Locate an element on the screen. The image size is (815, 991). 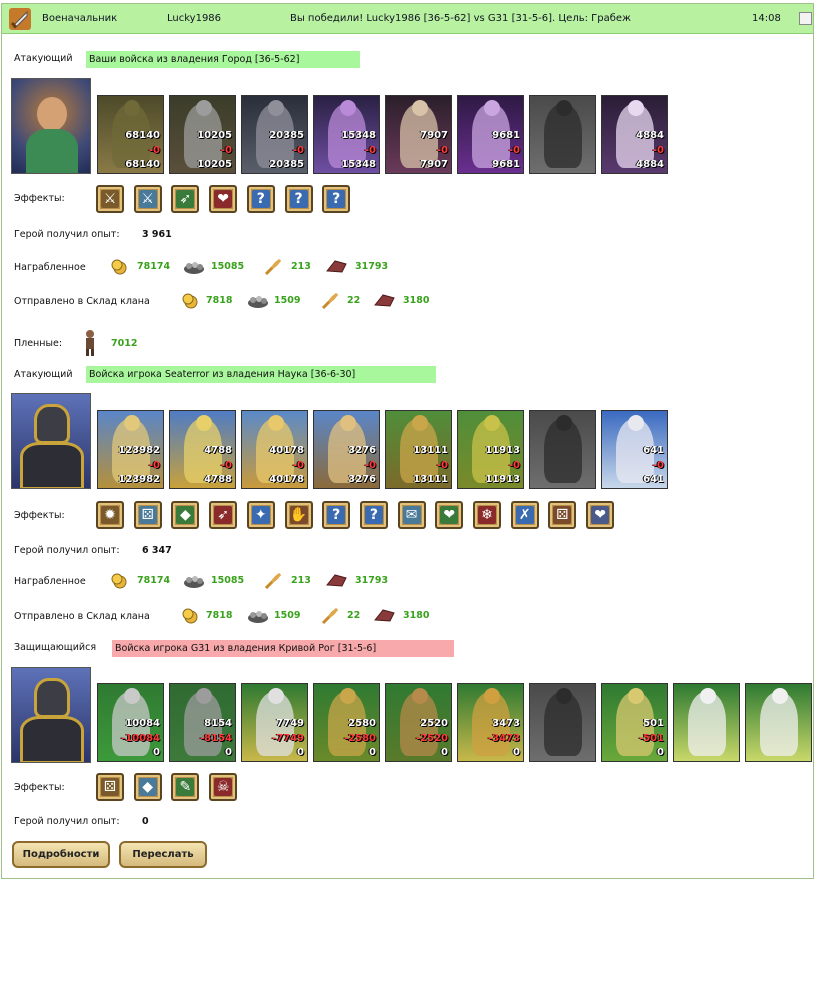
unit-slot: 20385 -0 20385 is located at coordinates (274, 134).